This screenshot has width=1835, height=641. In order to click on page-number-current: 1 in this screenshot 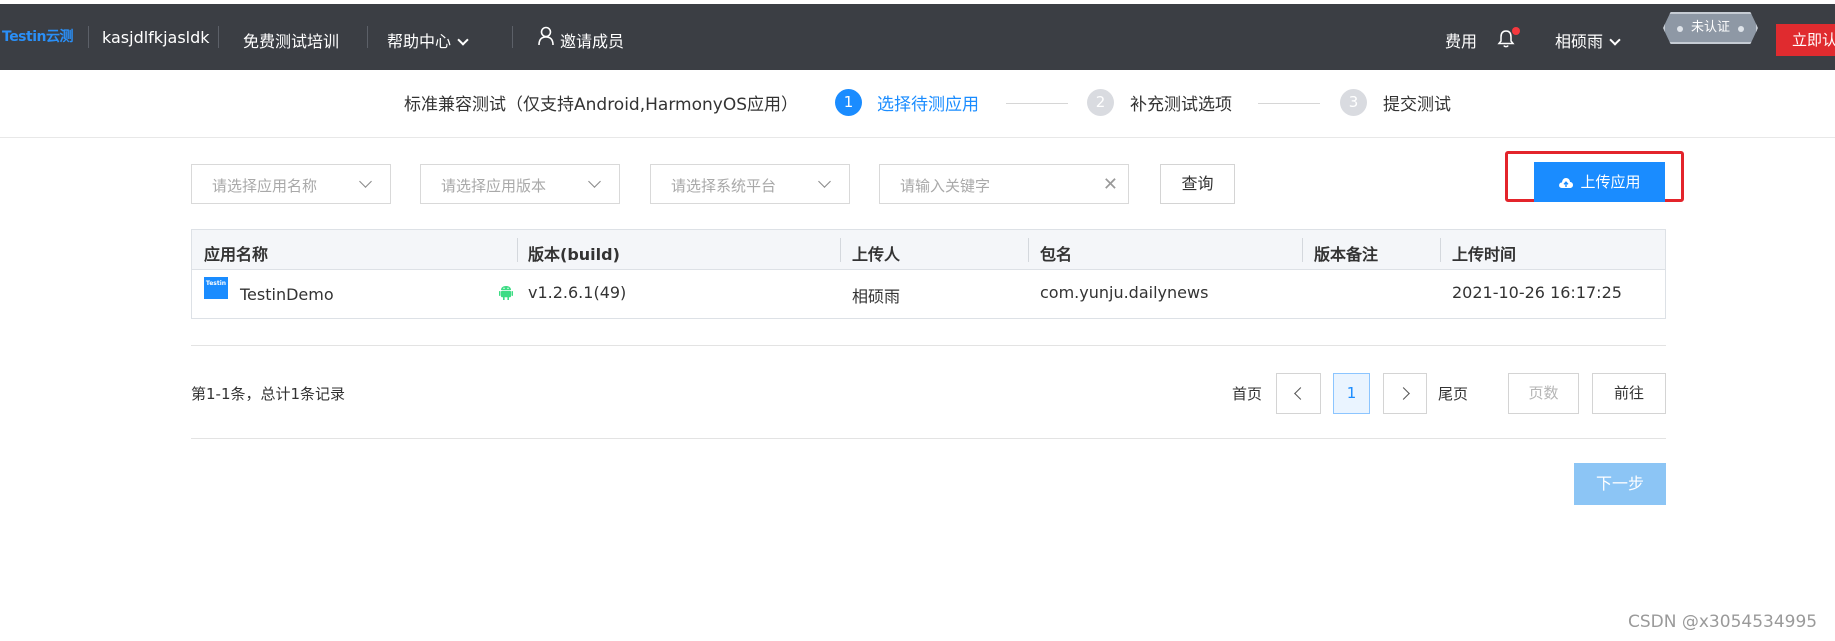, I will do `click(1351, 393)`.